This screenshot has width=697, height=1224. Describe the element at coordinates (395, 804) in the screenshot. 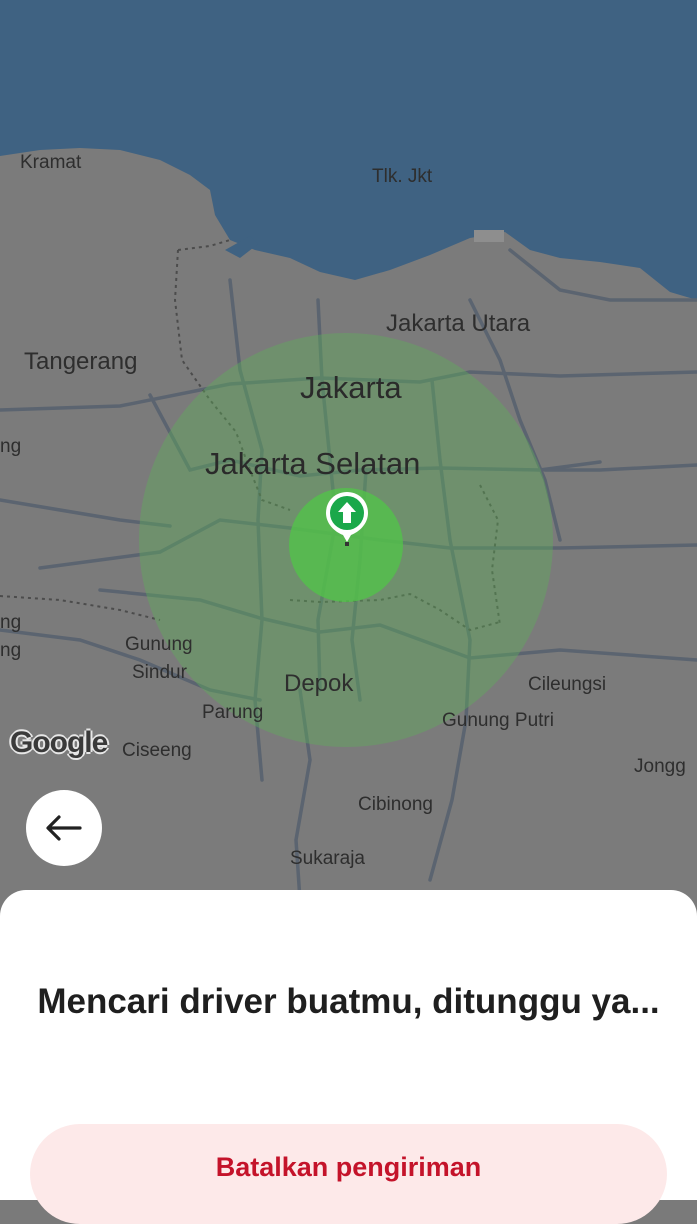

I see `map-label-cibinong: Cibinong` at that location.